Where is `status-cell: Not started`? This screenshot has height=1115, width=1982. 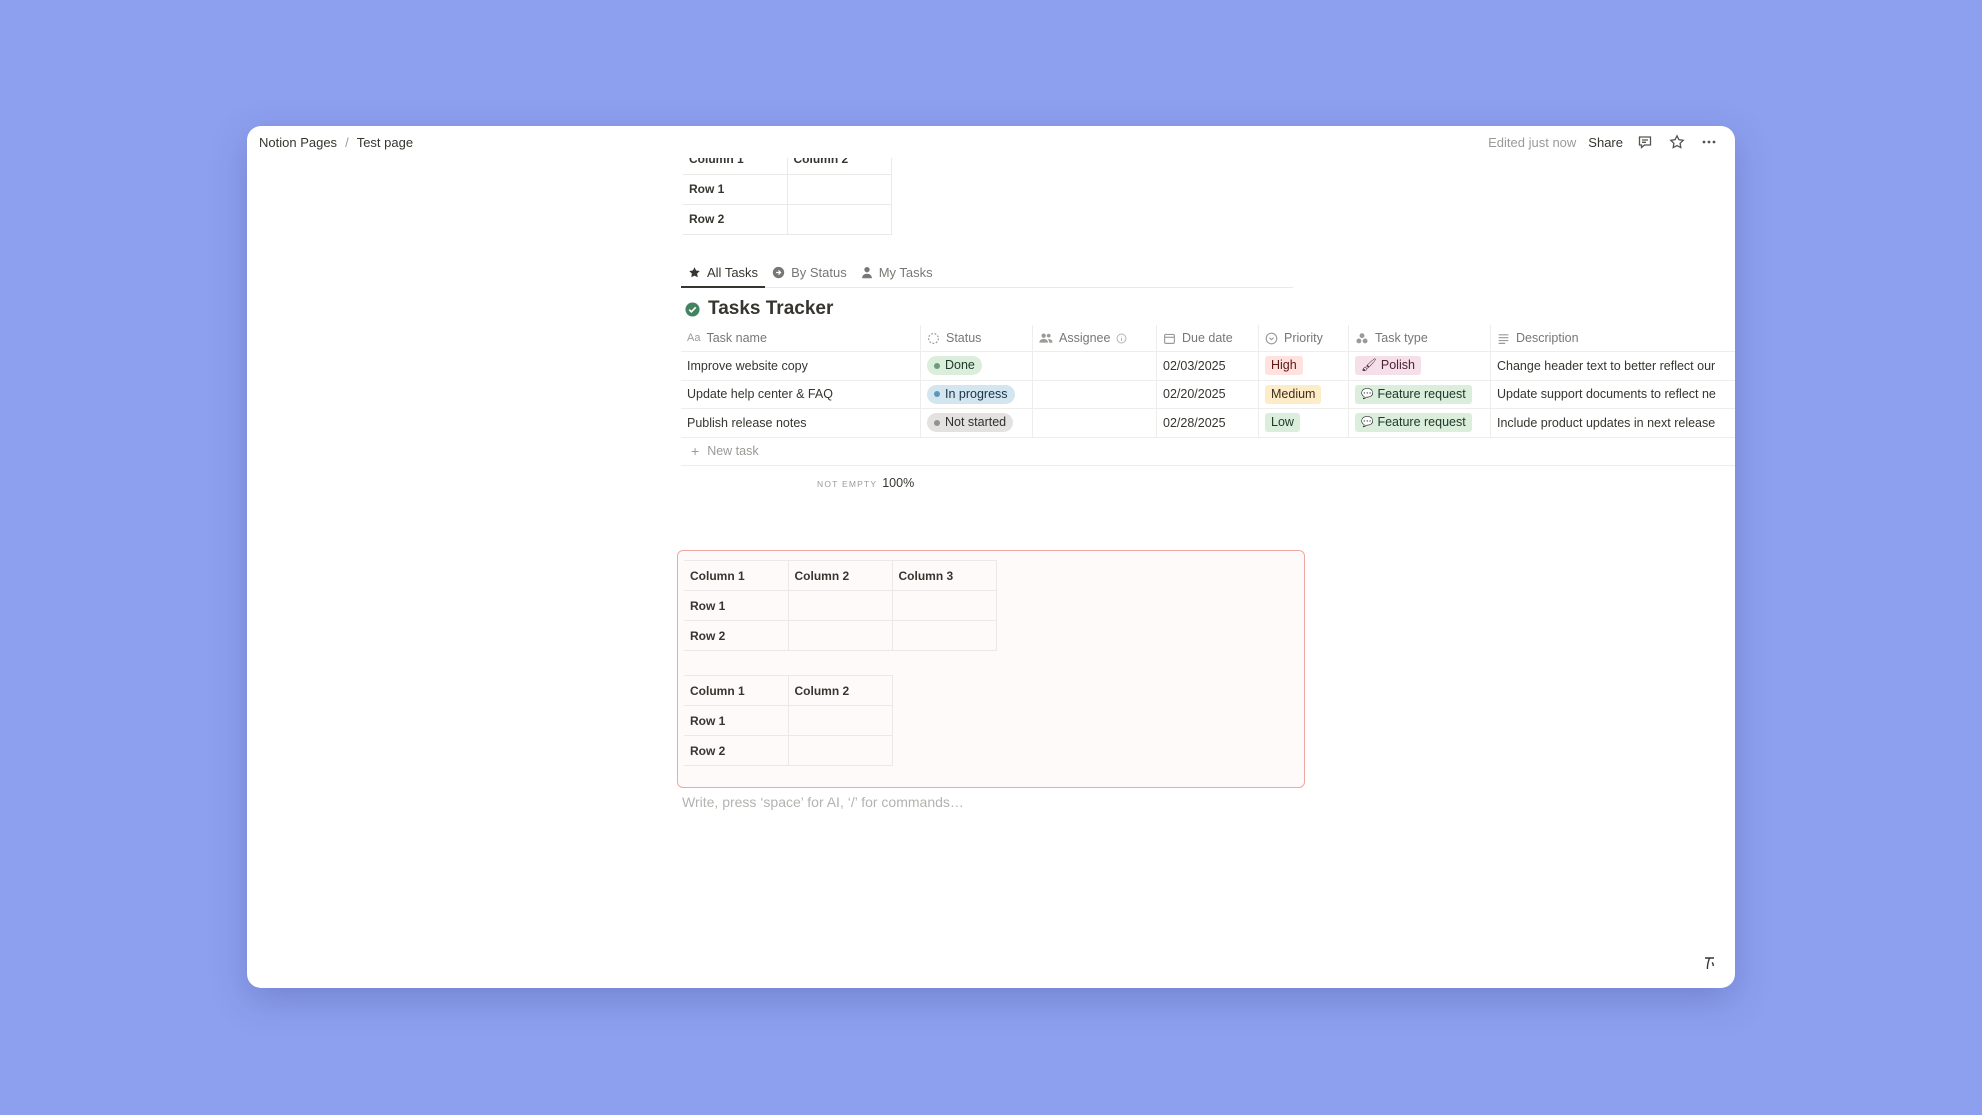 status-cell: Not started is located at coordinates (977, 423).